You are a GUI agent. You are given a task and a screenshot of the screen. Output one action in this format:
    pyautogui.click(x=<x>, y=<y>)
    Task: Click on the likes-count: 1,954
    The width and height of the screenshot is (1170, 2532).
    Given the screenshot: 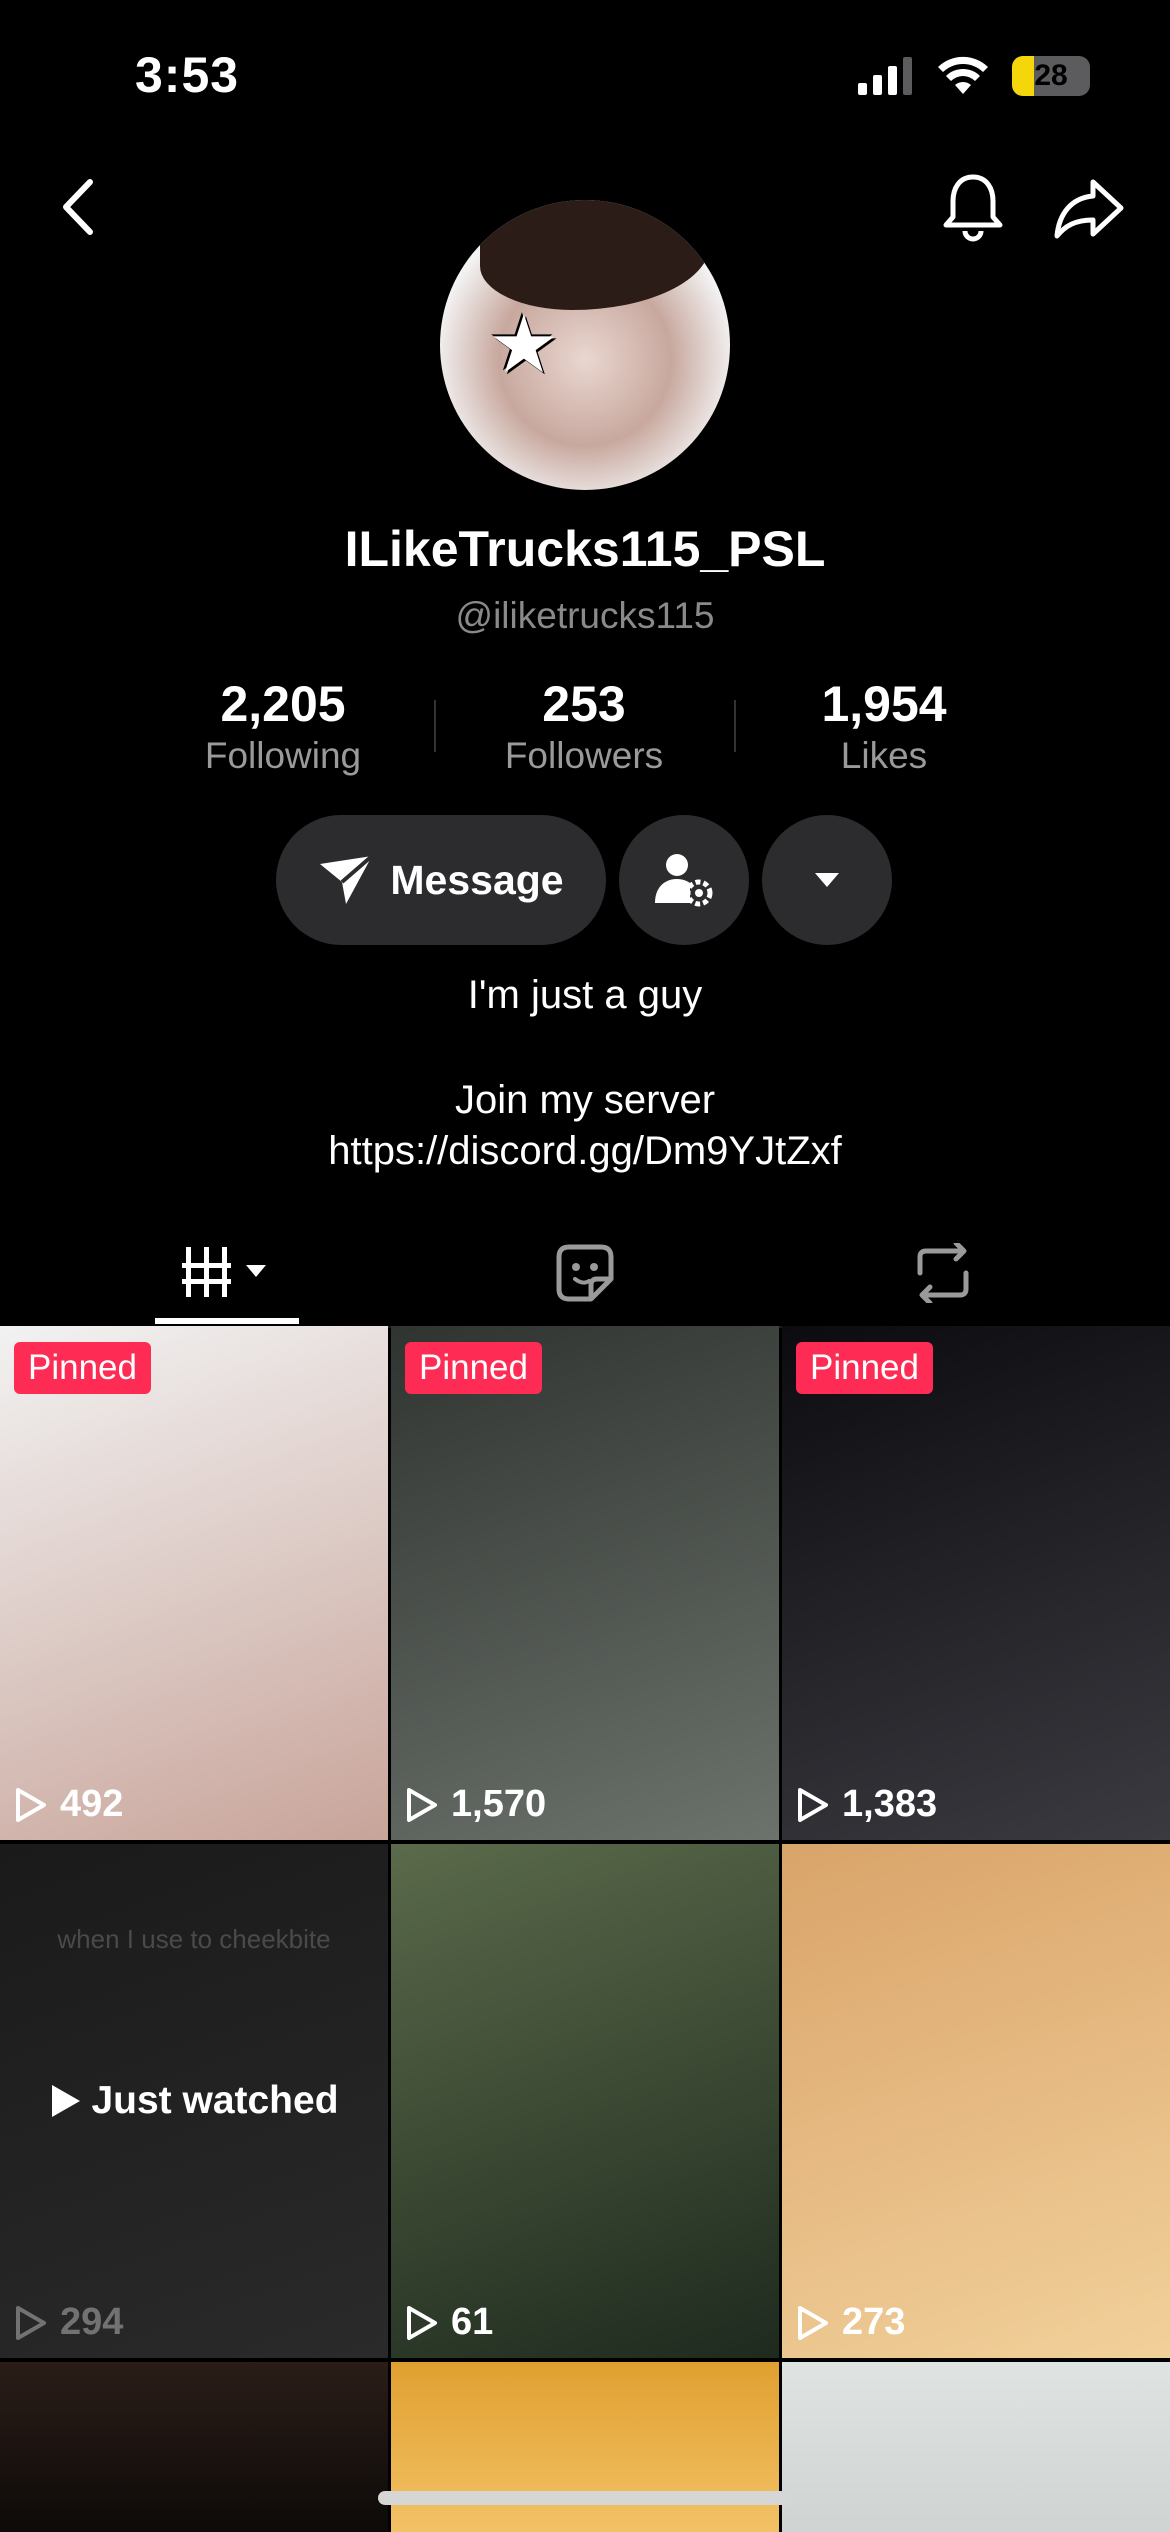 What is the action you would take?
    pyautogui.click(x=884, y=704)
    